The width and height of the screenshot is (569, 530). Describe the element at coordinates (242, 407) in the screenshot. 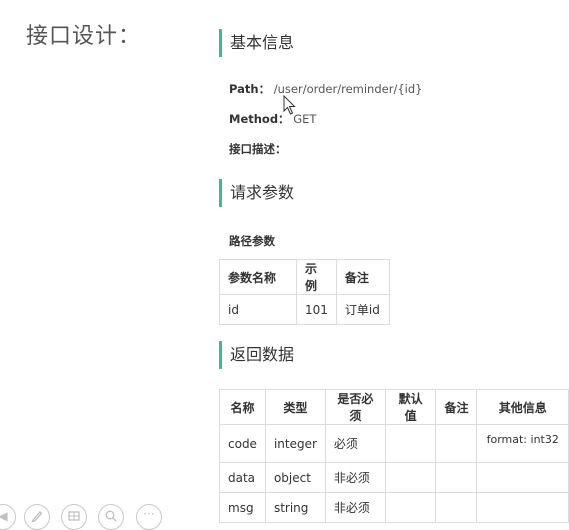

I see `column-header: 名称` at that location.